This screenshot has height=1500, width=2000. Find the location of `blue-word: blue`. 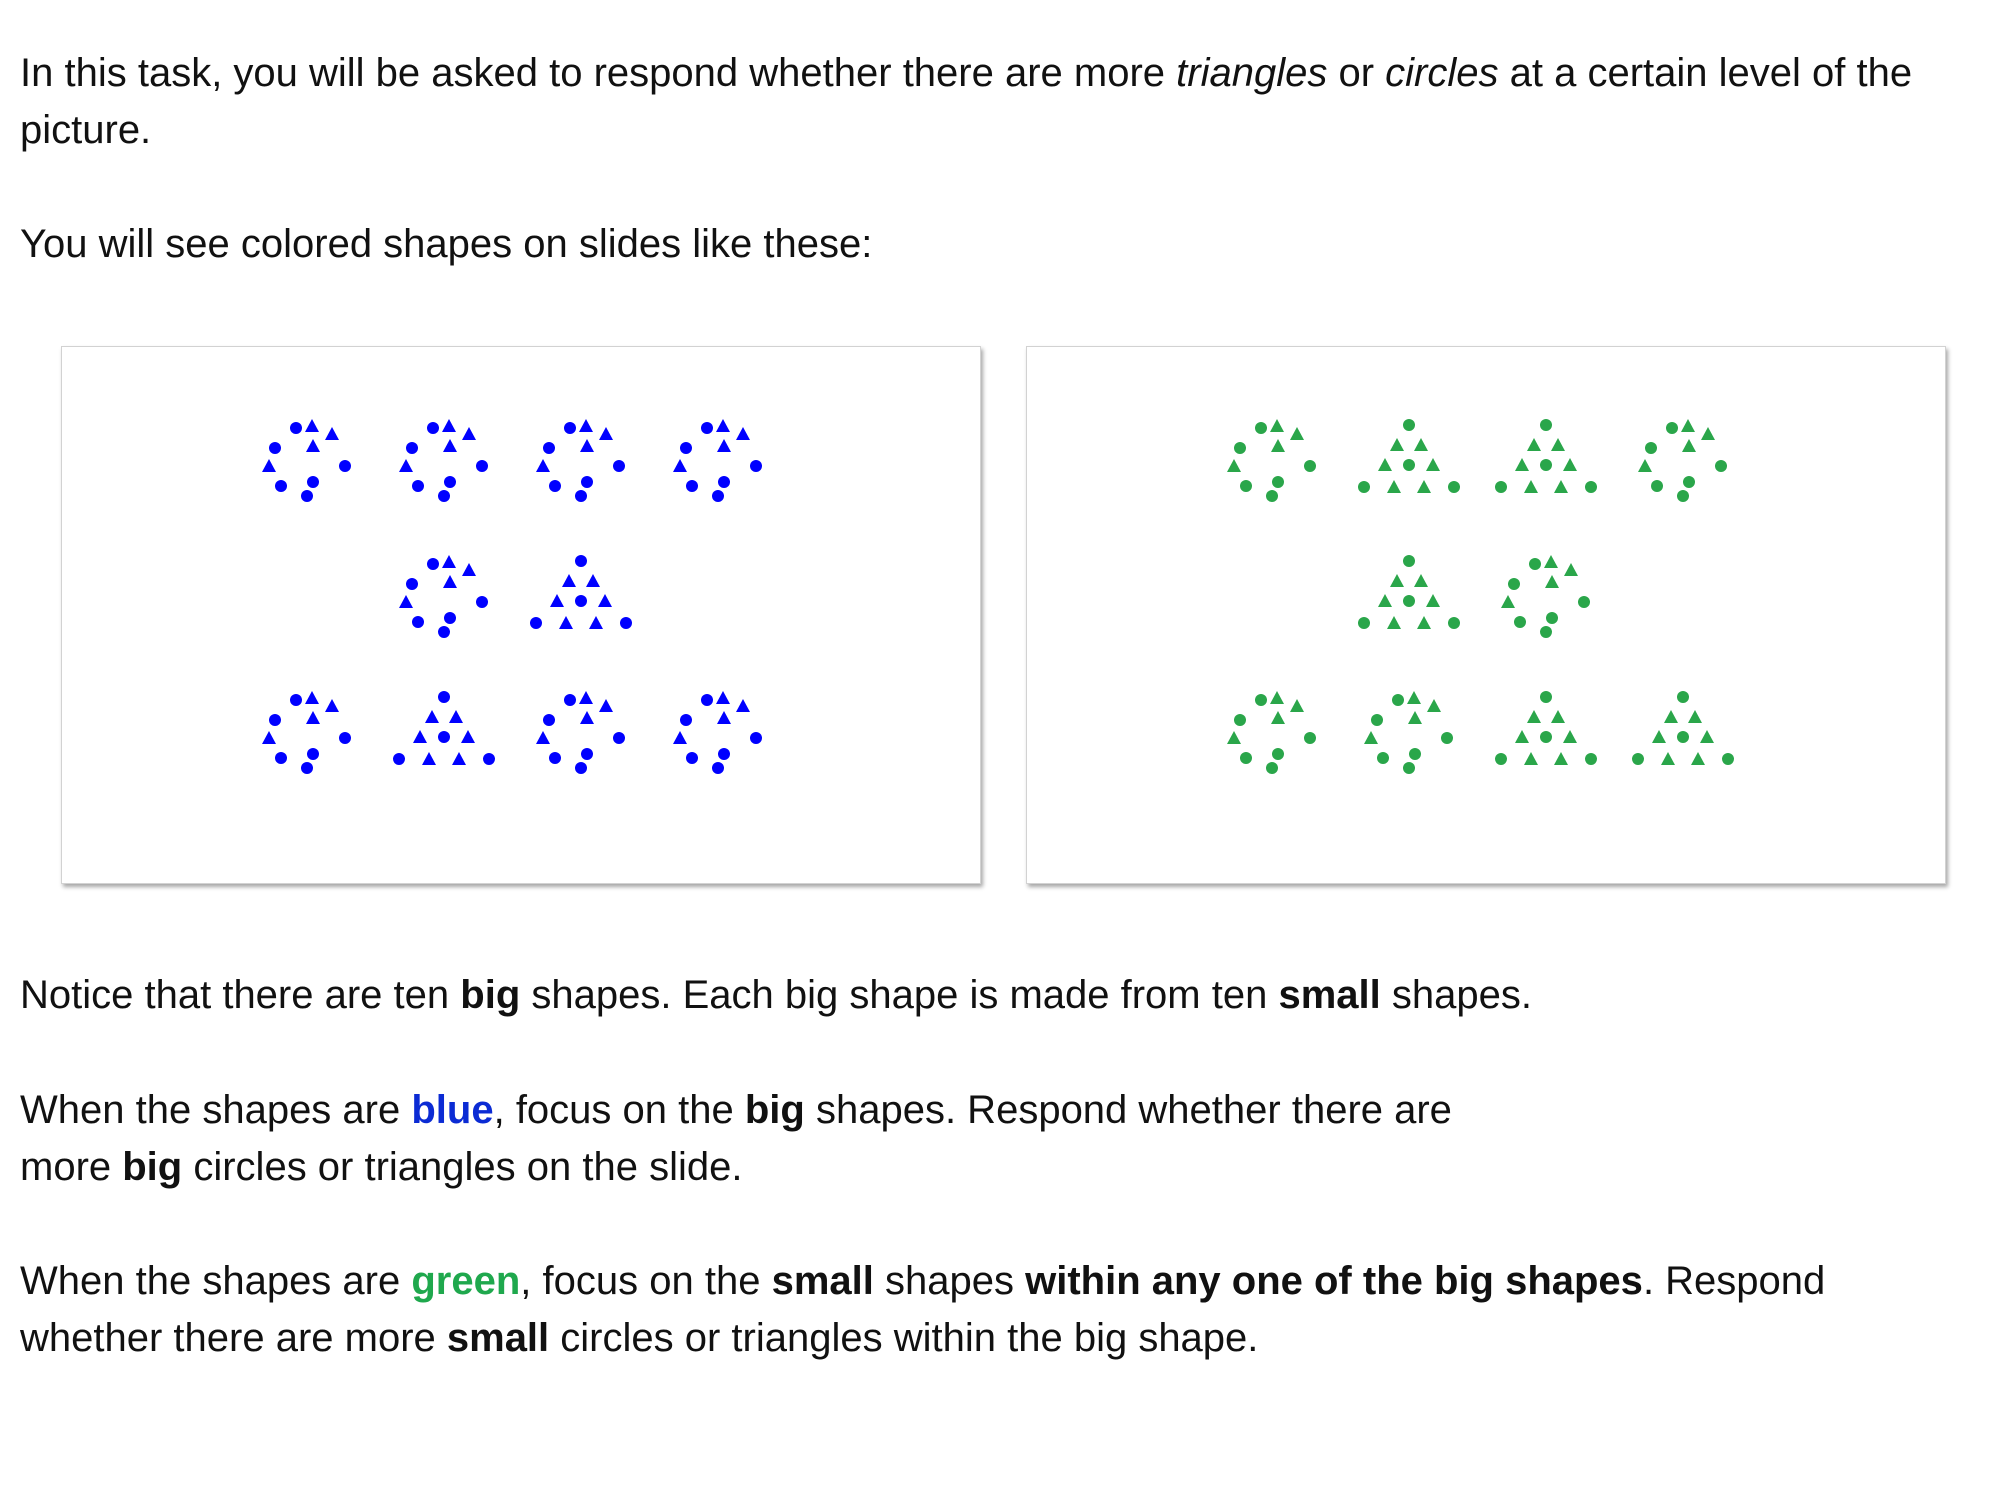

blue-word: blue is located at coordinates (452, 1110).